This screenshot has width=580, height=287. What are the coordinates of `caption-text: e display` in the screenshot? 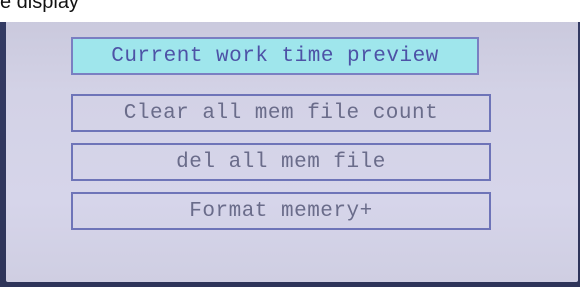 It's located at (39, 6).